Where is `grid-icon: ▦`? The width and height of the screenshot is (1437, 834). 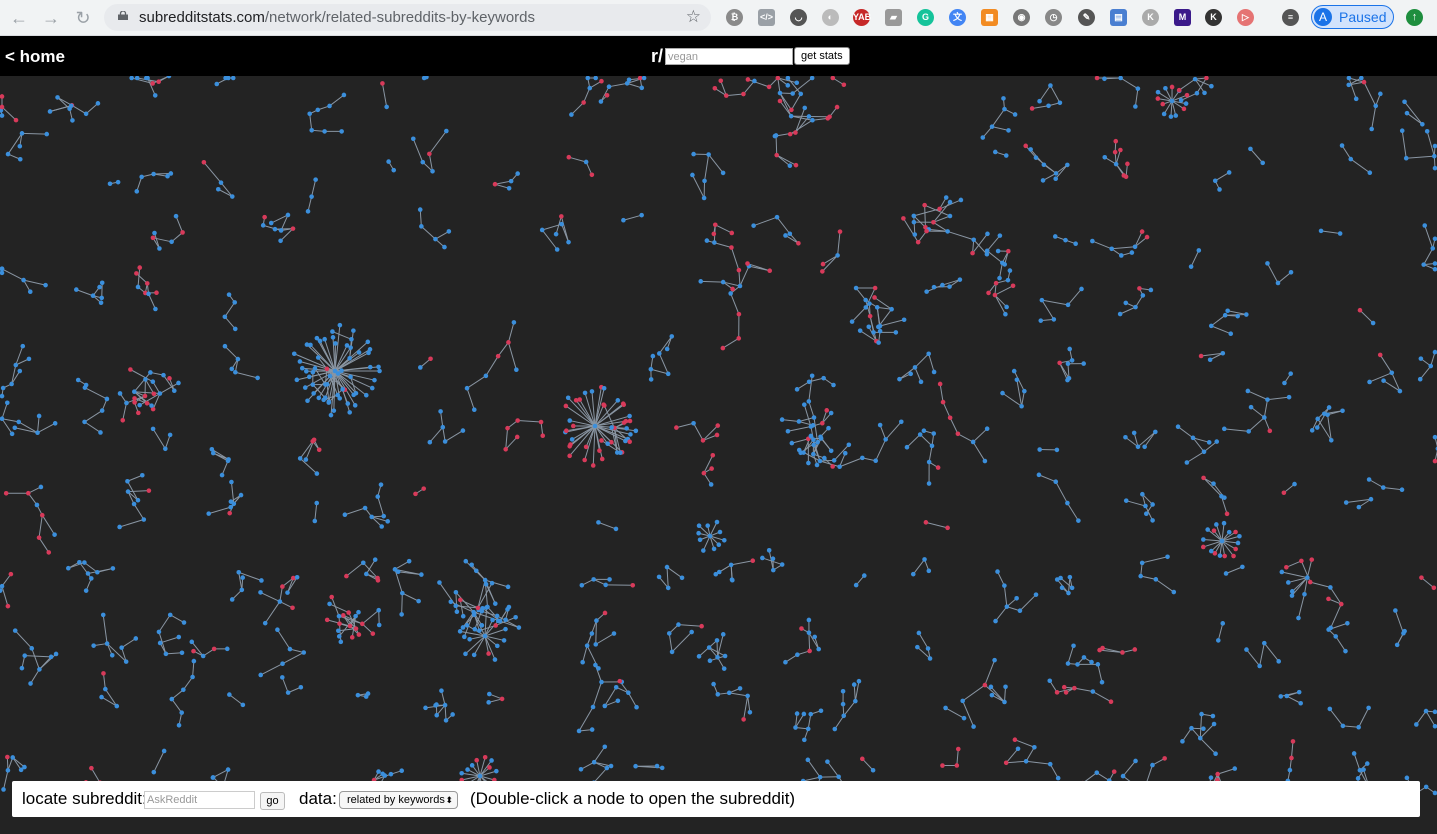
grid-icon: ▦ is located at coordinates (989, 17).